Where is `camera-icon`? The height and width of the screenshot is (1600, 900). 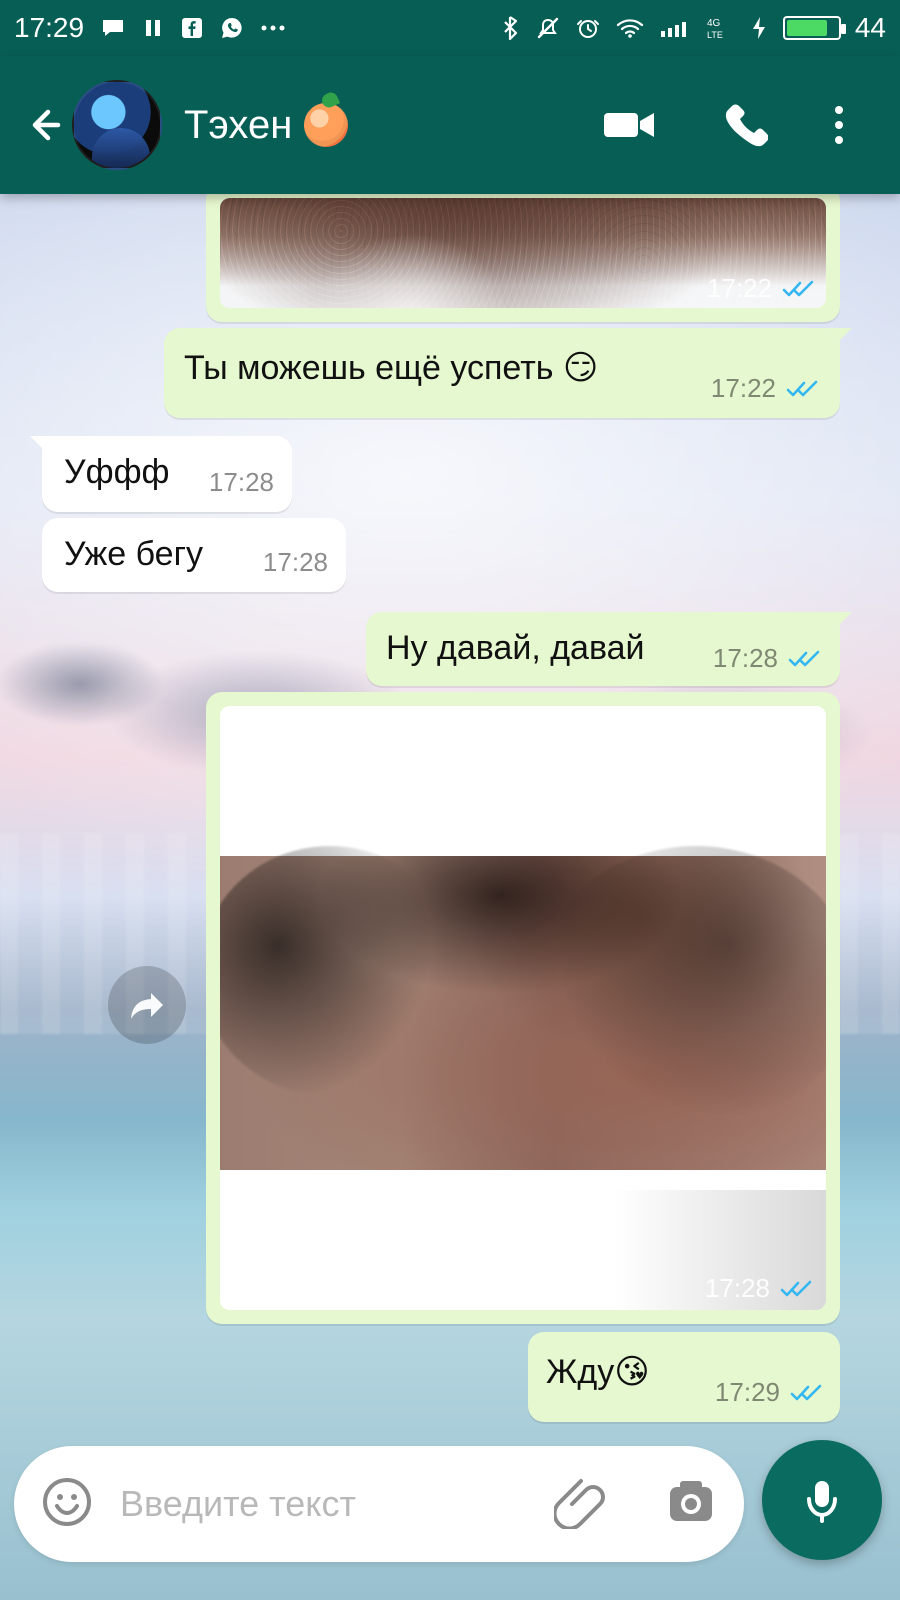 camera-icon is located at coordinates (691, 1500).